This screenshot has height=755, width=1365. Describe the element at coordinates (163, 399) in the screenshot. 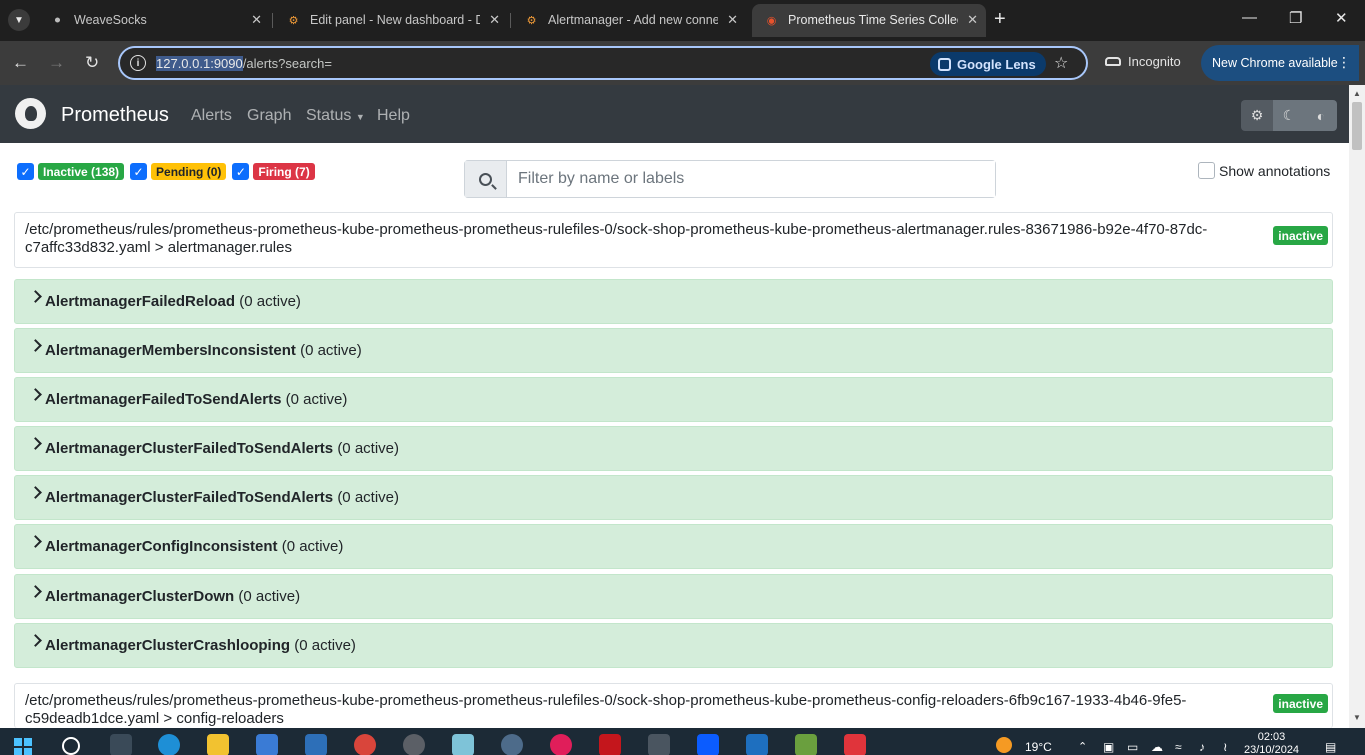

I see `alert-rule-name: AlertmanagerFailedToSendAlerts` at that location.